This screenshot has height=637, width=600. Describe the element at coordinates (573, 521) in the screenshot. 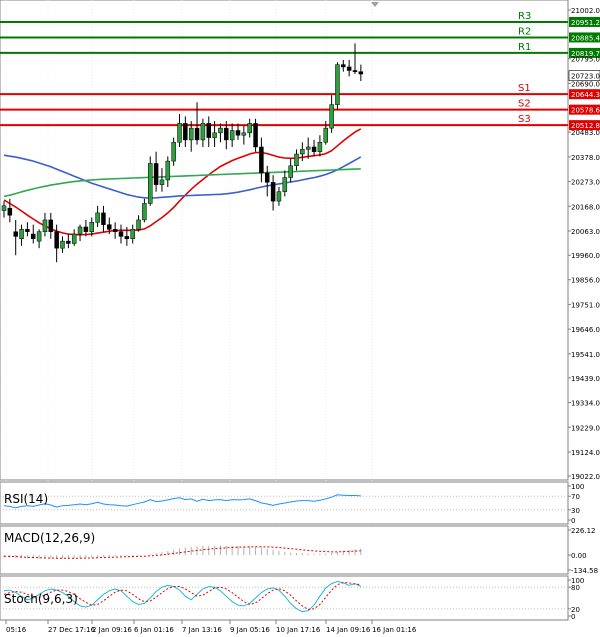

I see `rsi-tick-label: 0` at that location.